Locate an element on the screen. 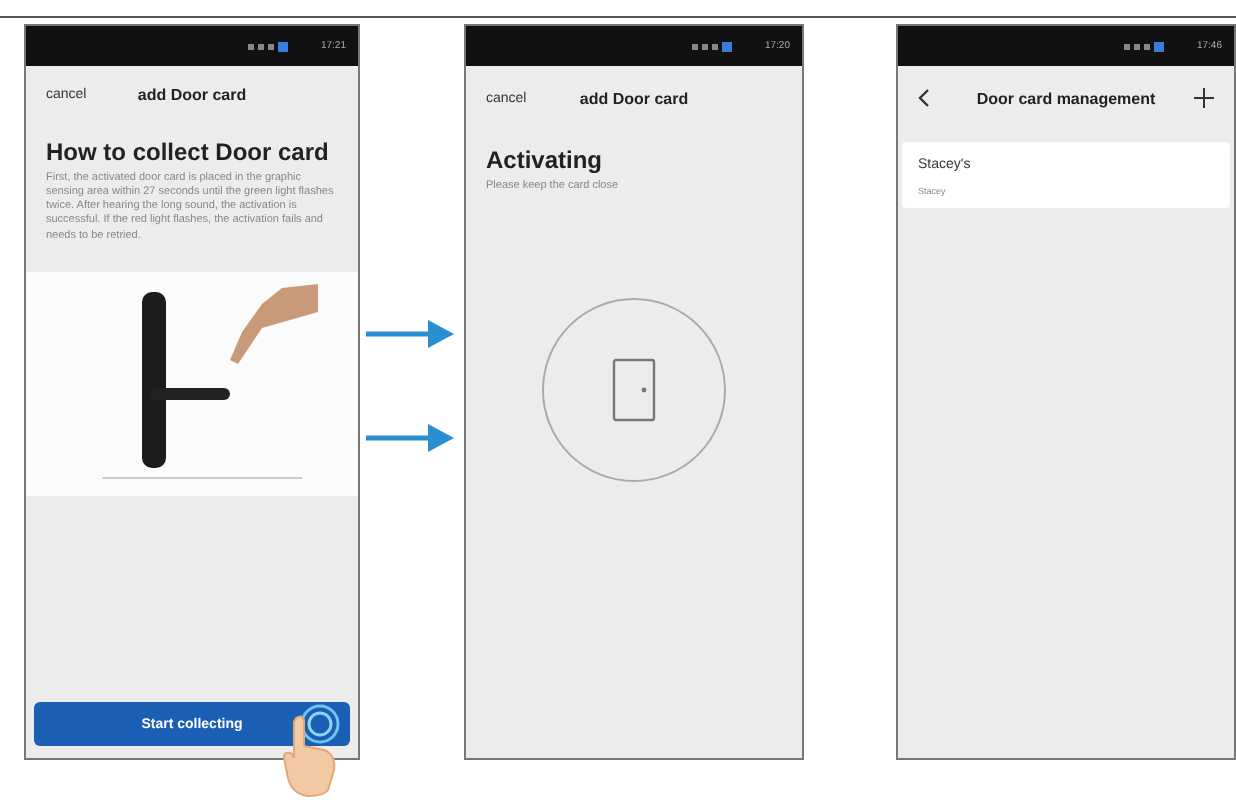  back-icon is located at coordinates (924, 98).